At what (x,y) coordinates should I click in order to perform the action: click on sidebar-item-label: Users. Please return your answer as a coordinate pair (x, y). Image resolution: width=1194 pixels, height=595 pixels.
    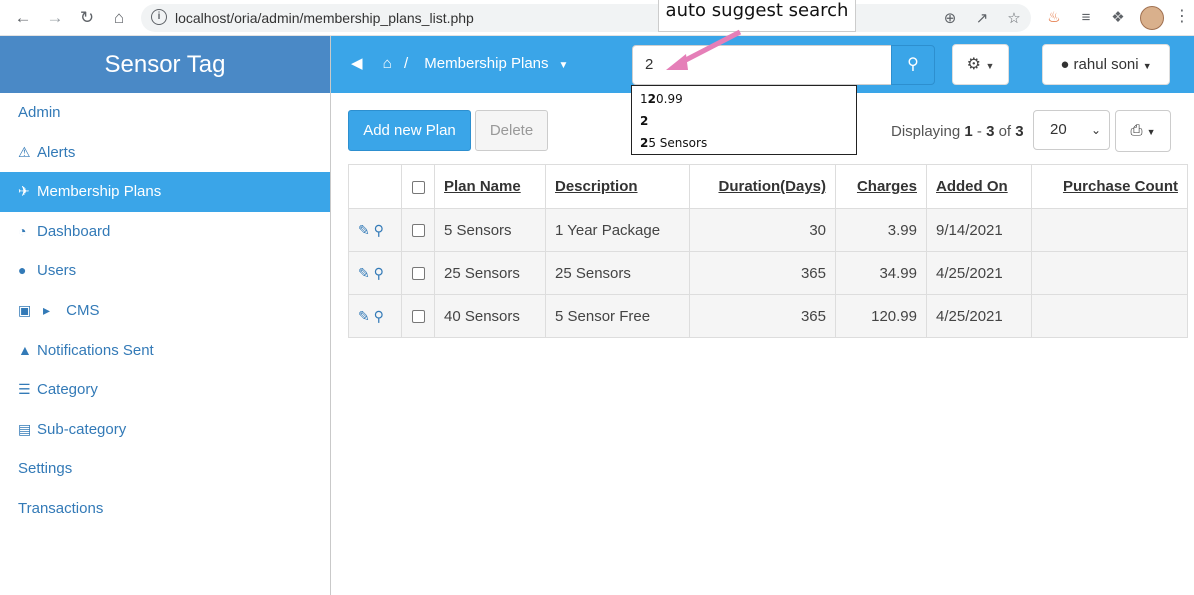
    Looking at the image, I should click on (57, 271).